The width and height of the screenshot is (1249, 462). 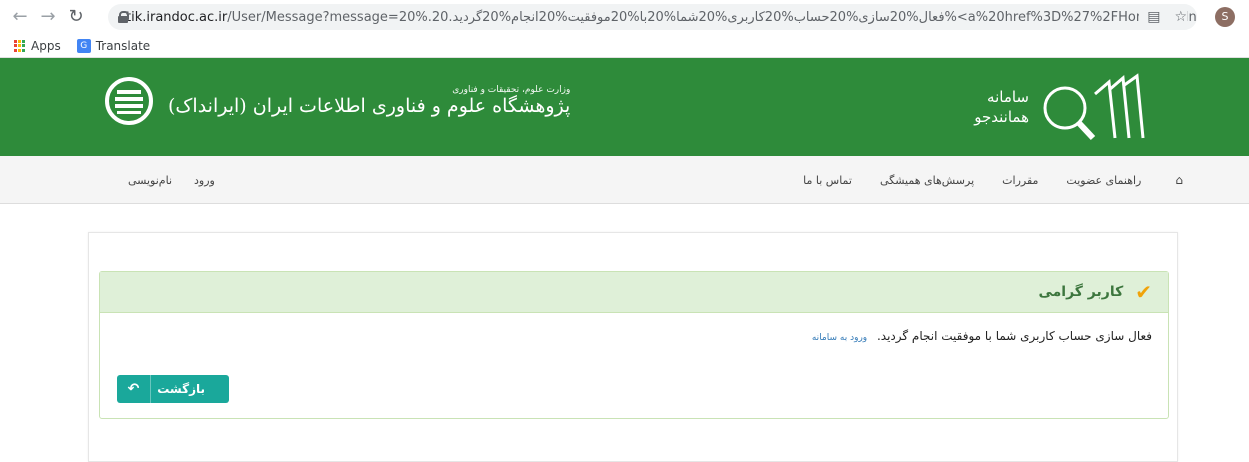 What do you see at coordinates (1163, 17) in the screenshot?
I see `omnibox-actions: ▤ ☆` at bounding box center [1163, 17].